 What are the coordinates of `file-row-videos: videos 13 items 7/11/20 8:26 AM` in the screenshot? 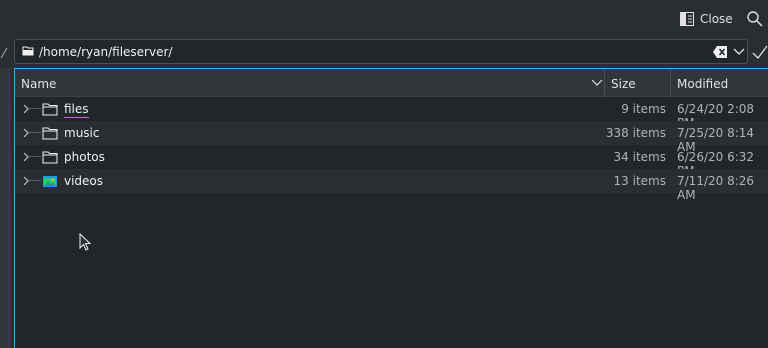 It's located at (391, 185).